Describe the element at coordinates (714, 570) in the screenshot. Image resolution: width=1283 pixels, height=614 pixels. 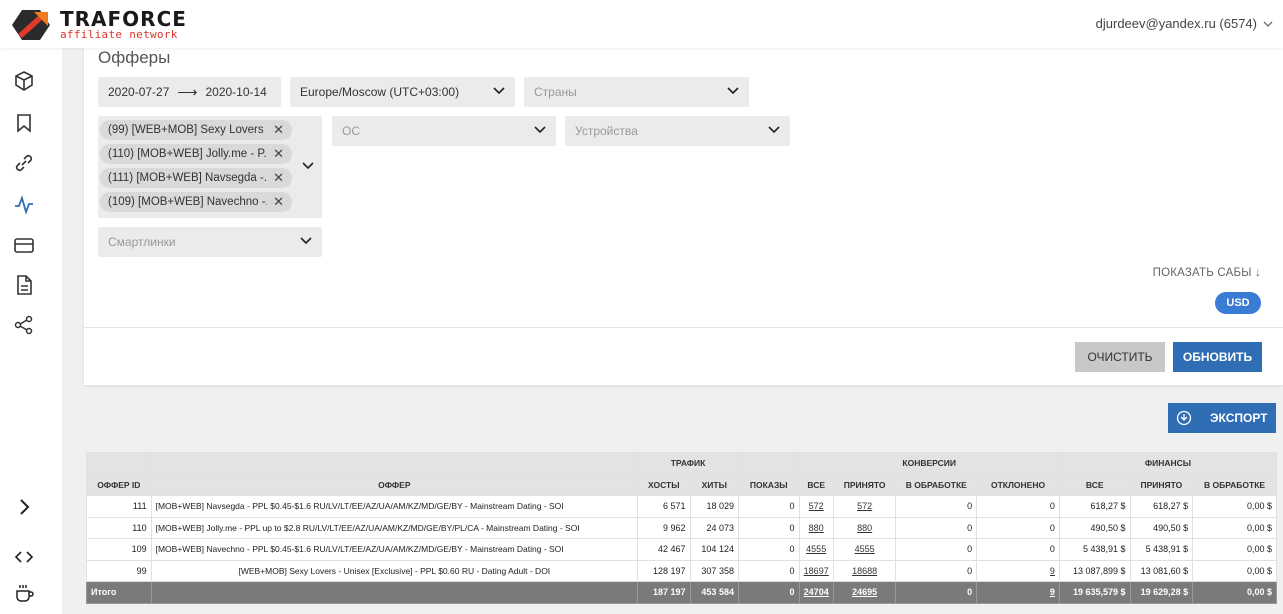
I see `hits: 307 358` at that location.